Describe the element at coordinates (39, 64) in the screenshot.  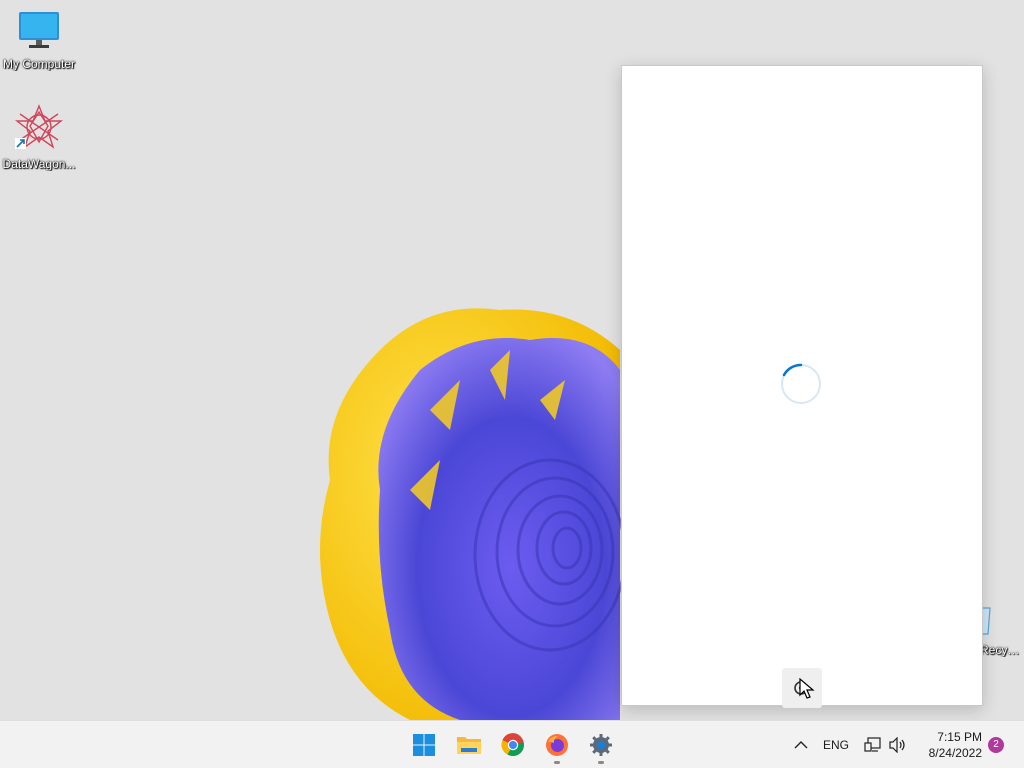
I see `desktop-icon-label: My Computer` at that location.